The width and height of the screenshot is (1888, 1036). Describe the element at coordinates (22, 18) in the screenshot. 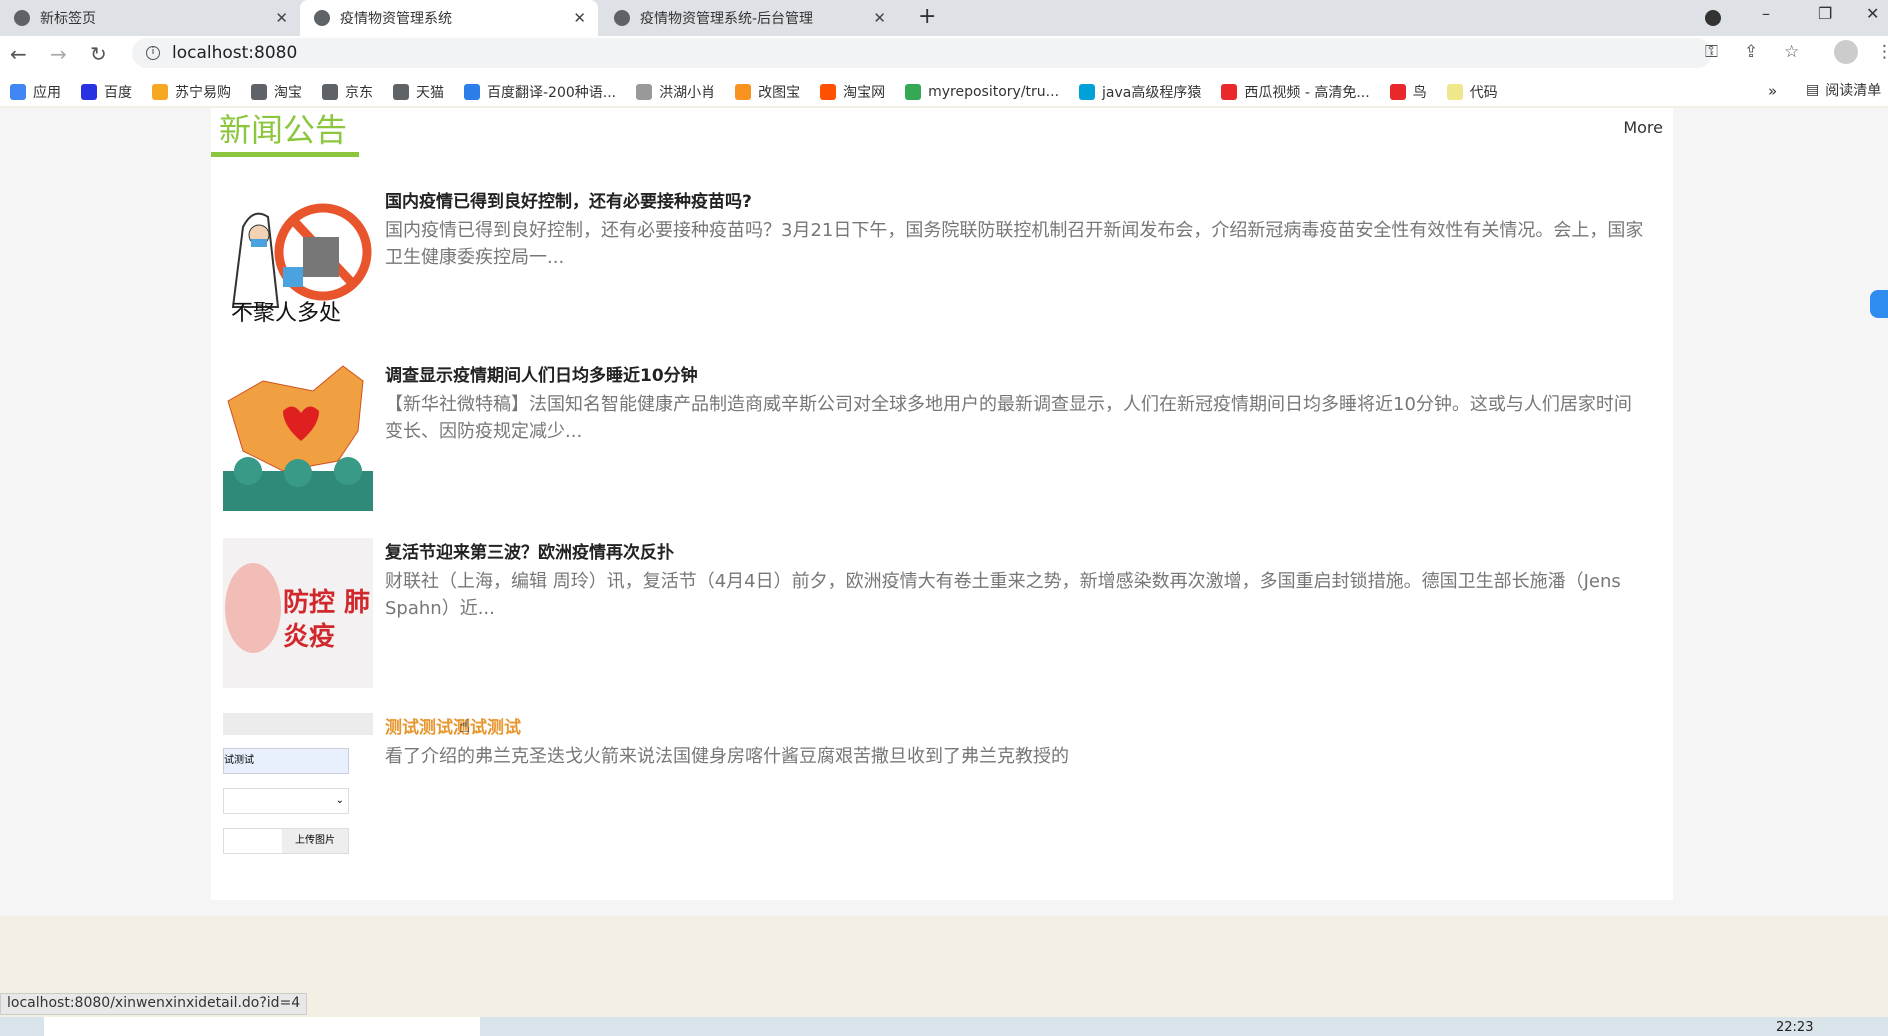

I see `chrome-icon` at that location.